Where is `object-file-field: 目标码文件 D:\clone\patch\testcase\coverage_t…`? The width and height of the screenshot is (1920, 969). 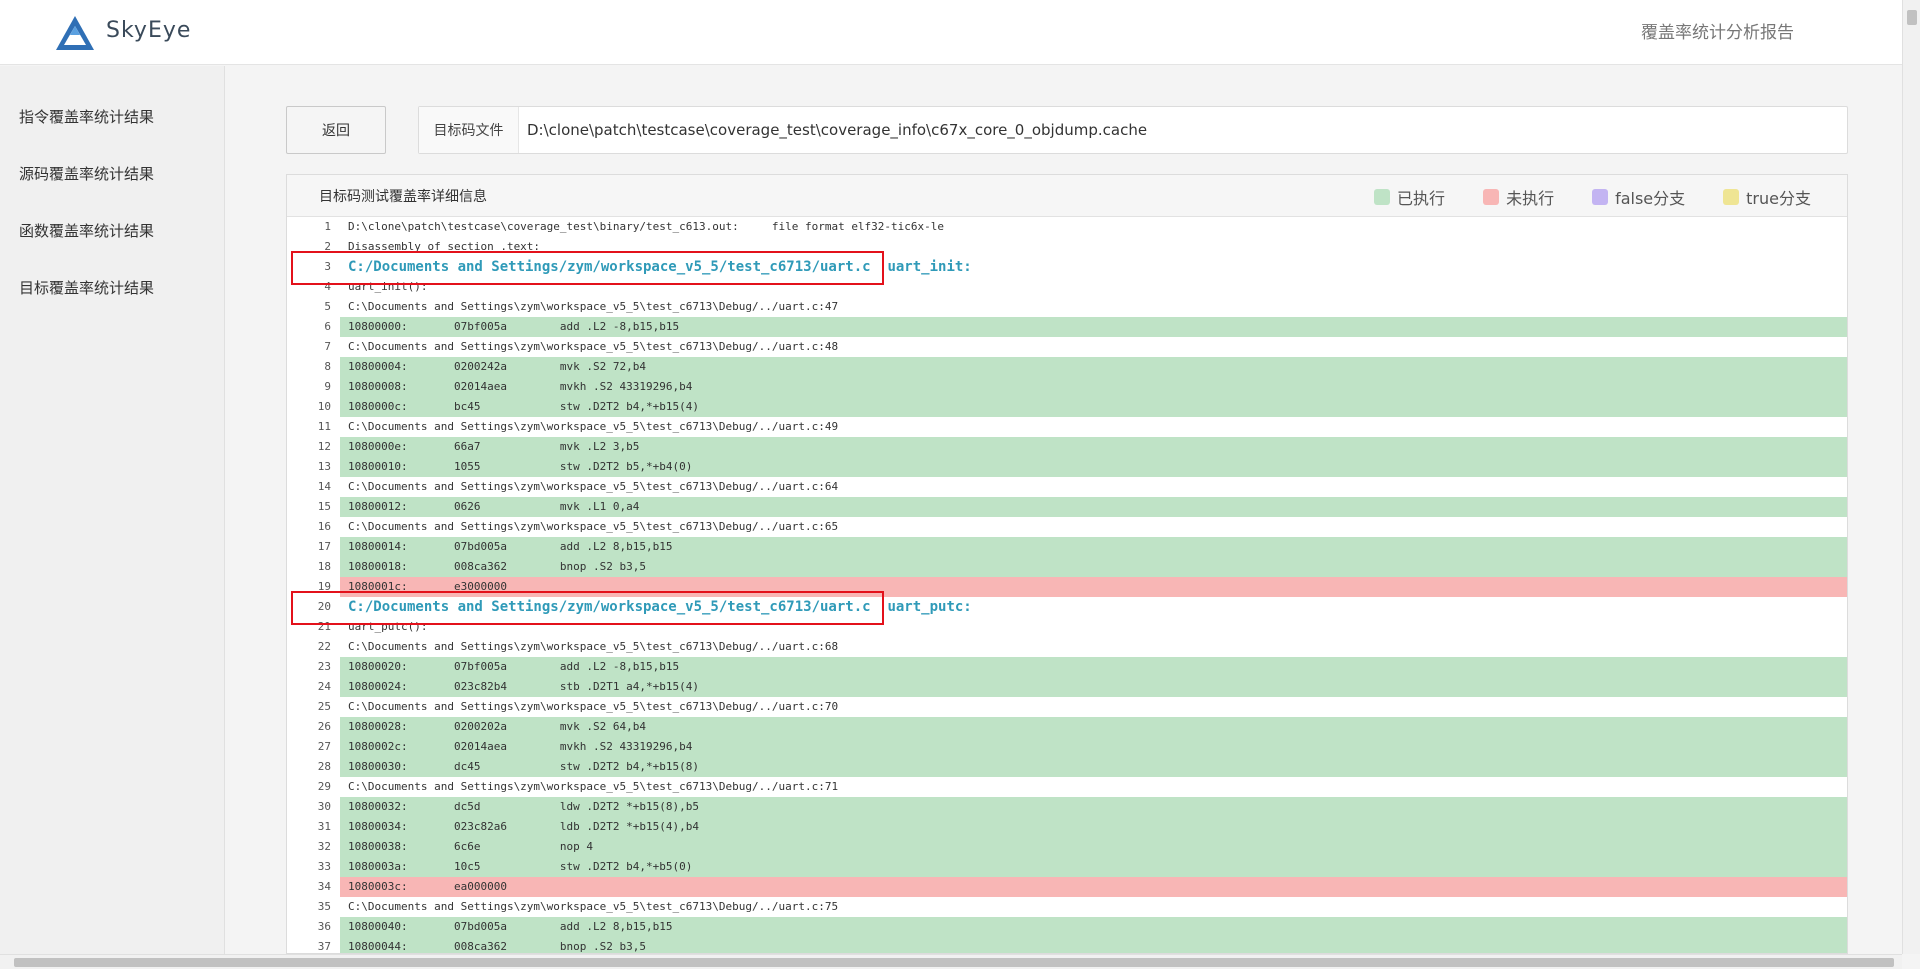 object-file-field: 目标码文件 D:\clone\patch\testcase\coverage_t… is located at coordinates (1133, 130).